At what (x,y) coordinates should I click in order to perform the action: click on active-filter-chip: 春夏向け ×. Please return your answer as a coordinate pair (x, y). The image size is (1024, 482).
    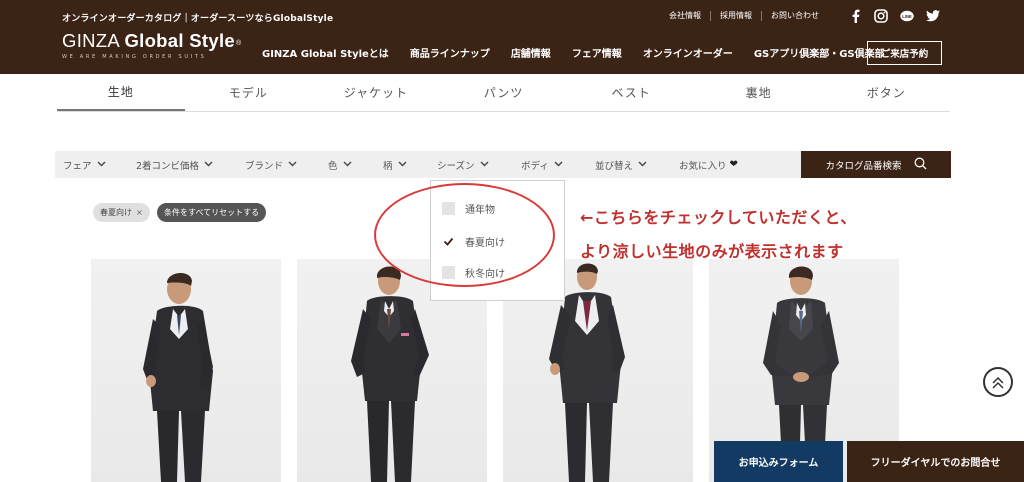
    Looking at the image, I should click on (121, 212).